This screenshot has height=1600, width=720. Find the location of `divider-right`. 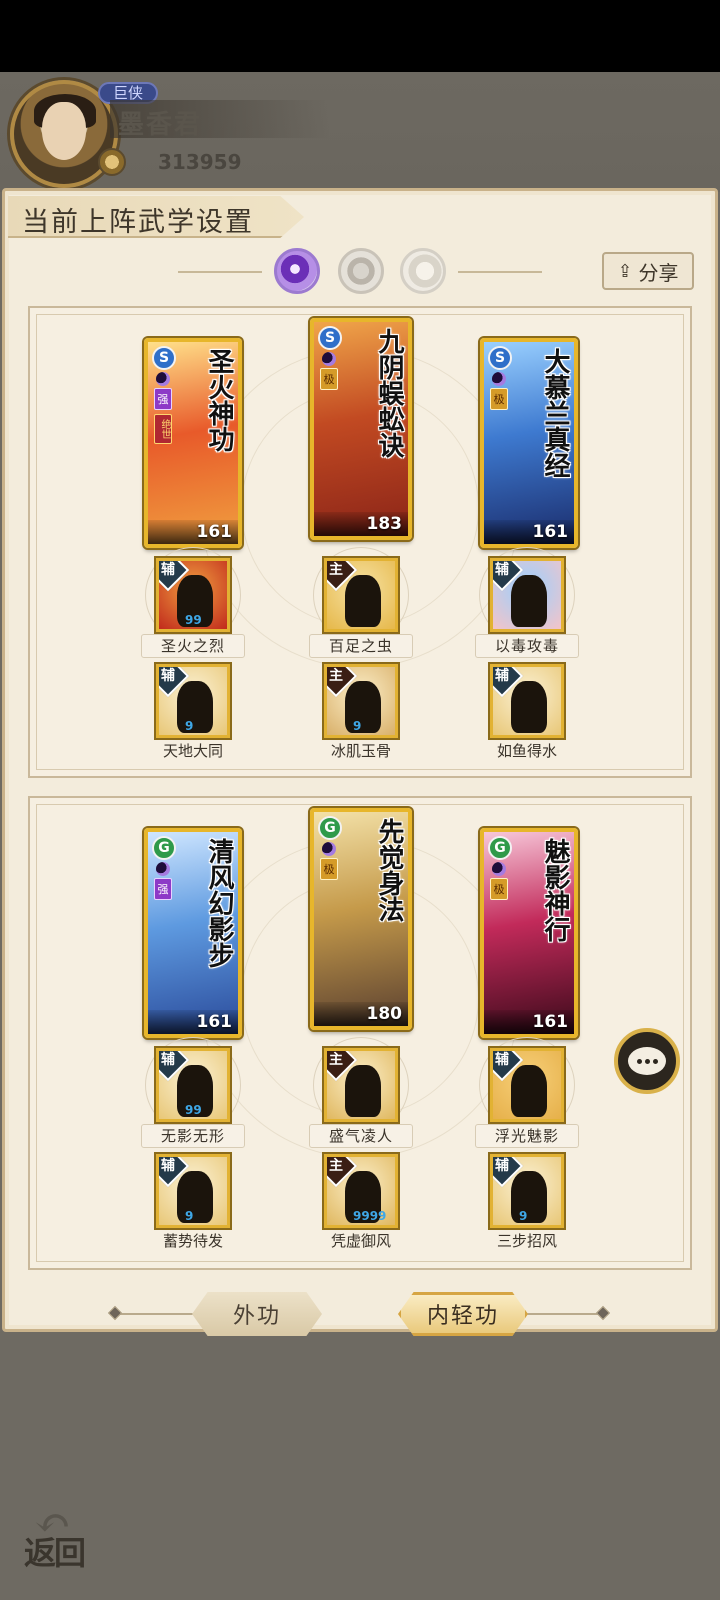

divider-right is located at coordinates (500, 272).